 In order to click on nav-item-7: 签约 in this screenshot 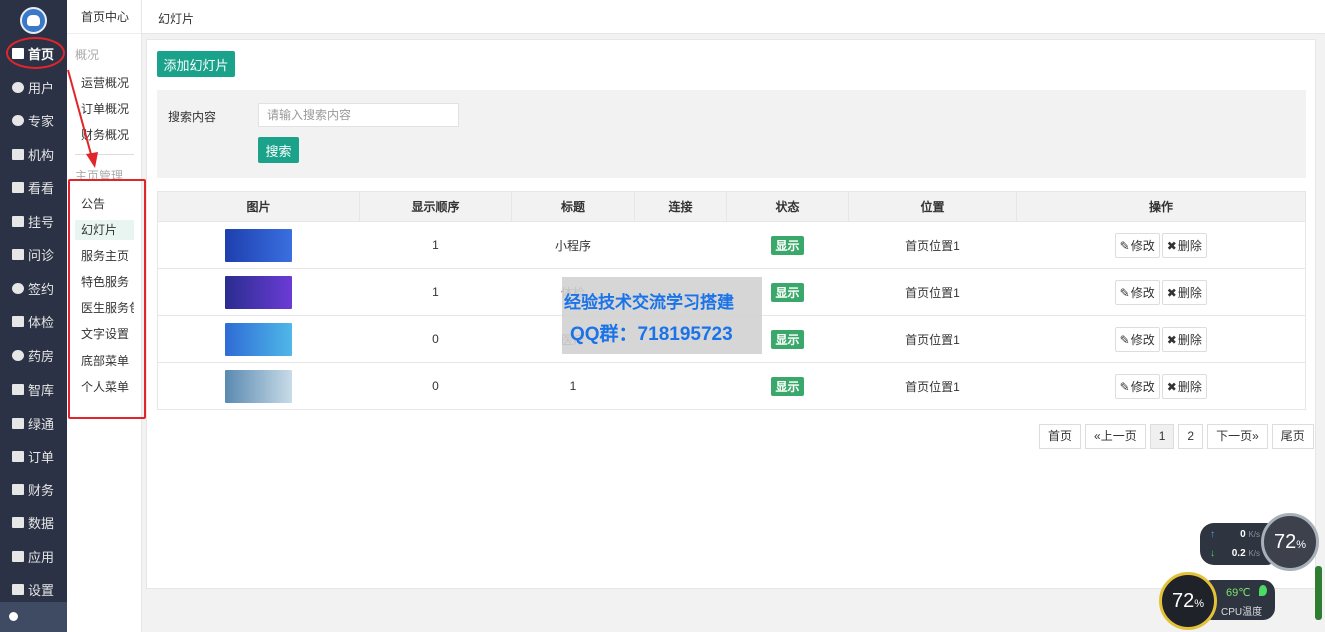, I will do `click(33, 288)`.